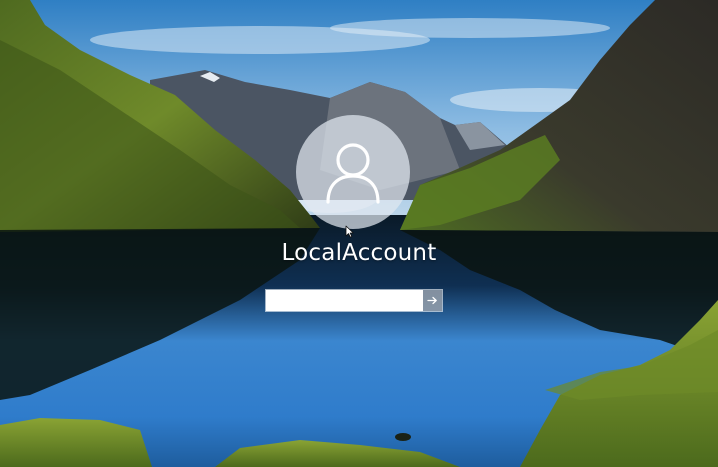  Describe the element at coordinates (359, 253) in the screenshot. I see `account-name: LocalAccount` at that location.